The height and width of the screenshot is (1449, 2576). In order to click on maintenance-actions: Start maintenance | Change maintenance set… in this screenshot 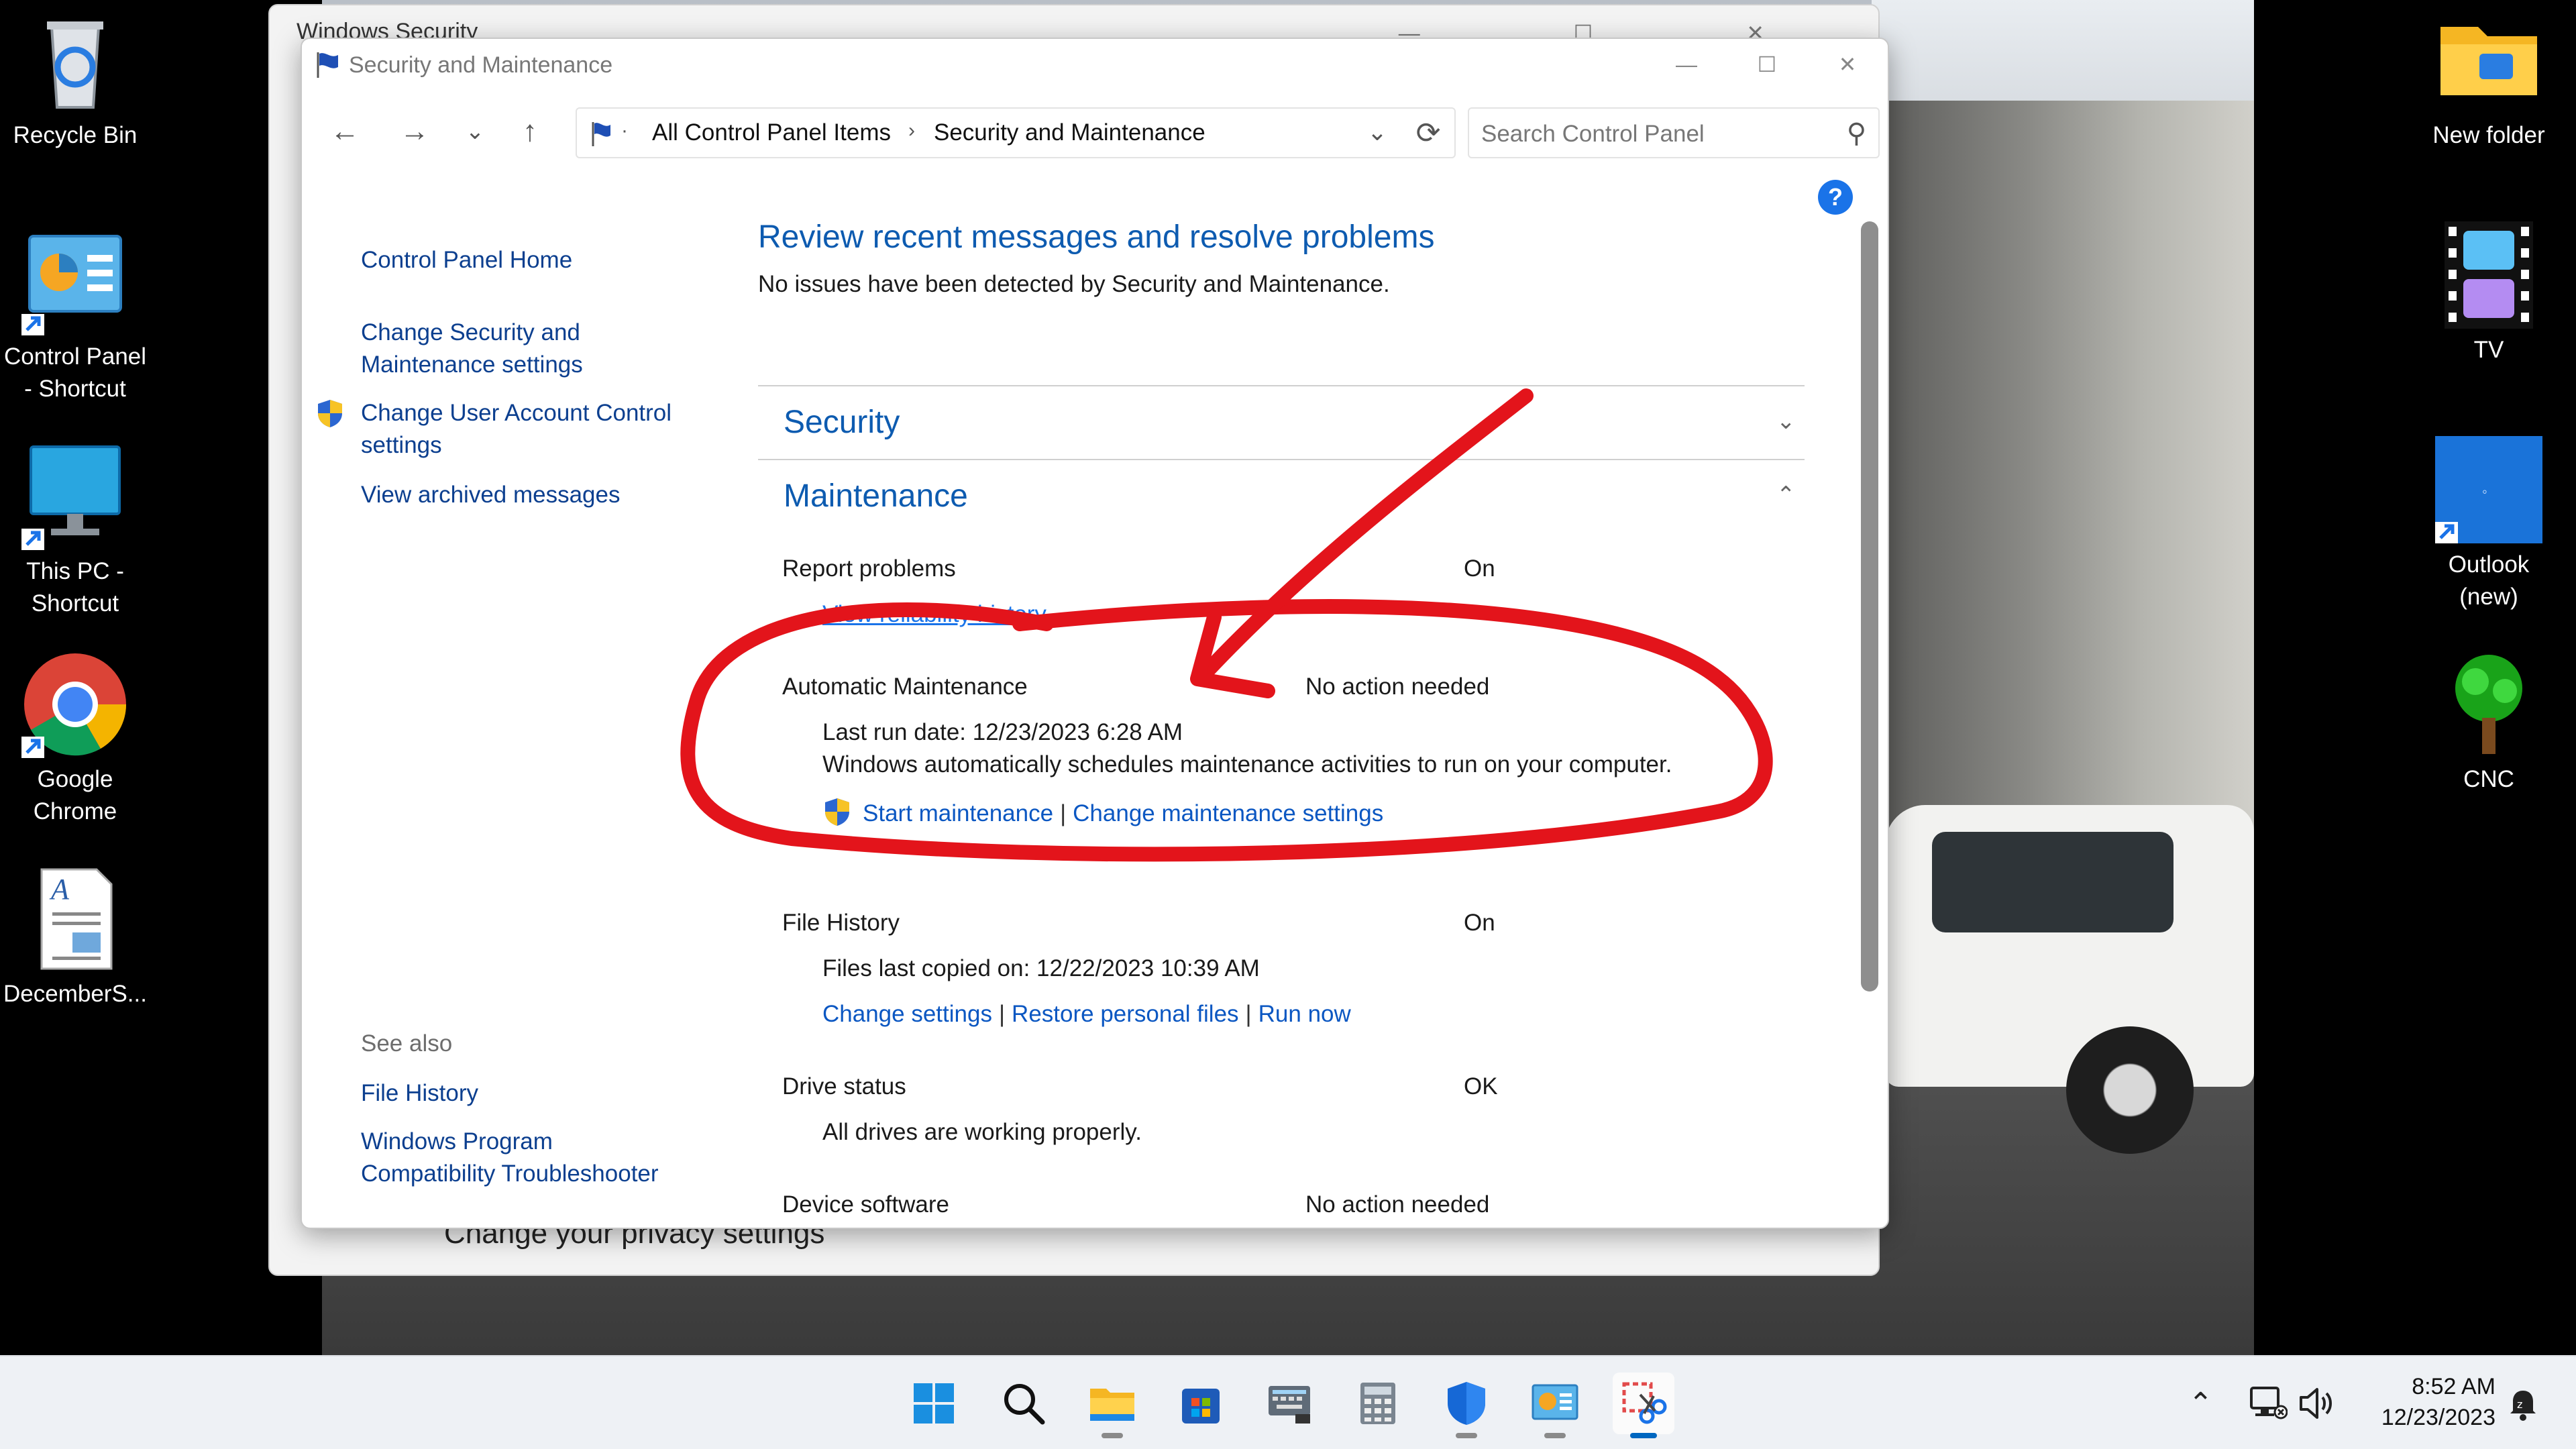, I will do `click(1102, 812)`.